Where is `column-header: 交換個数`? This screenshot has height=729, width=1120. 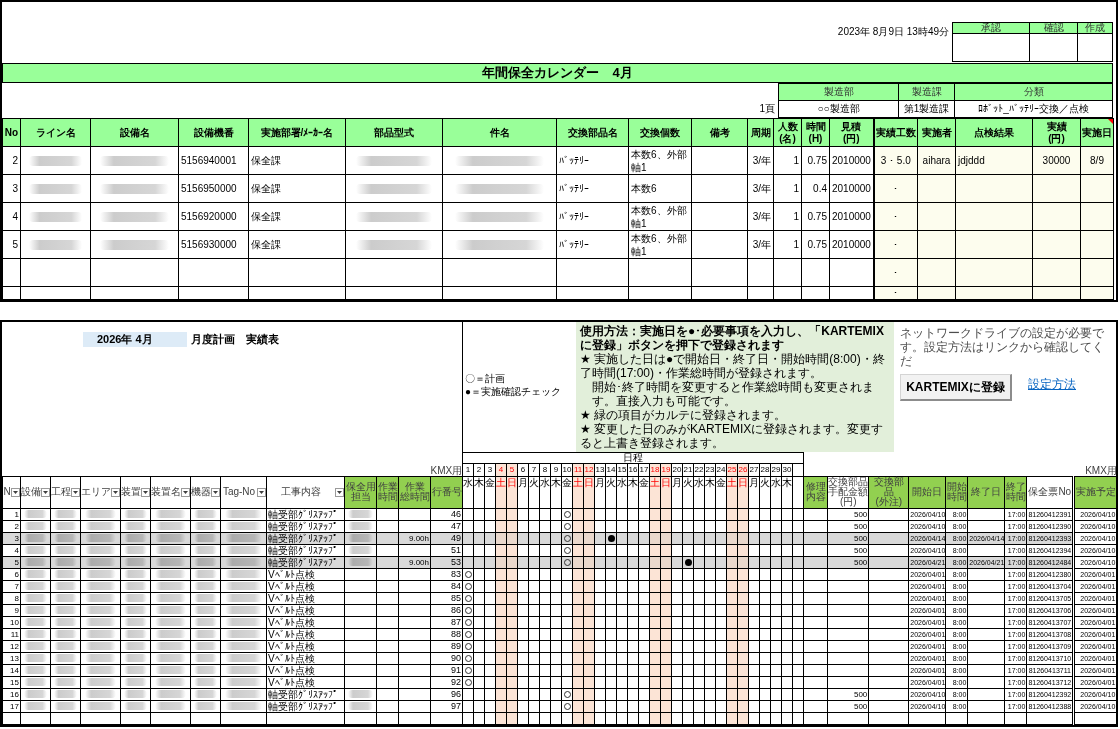
column-header: 交換個数 is located at coordinates (660, 132).